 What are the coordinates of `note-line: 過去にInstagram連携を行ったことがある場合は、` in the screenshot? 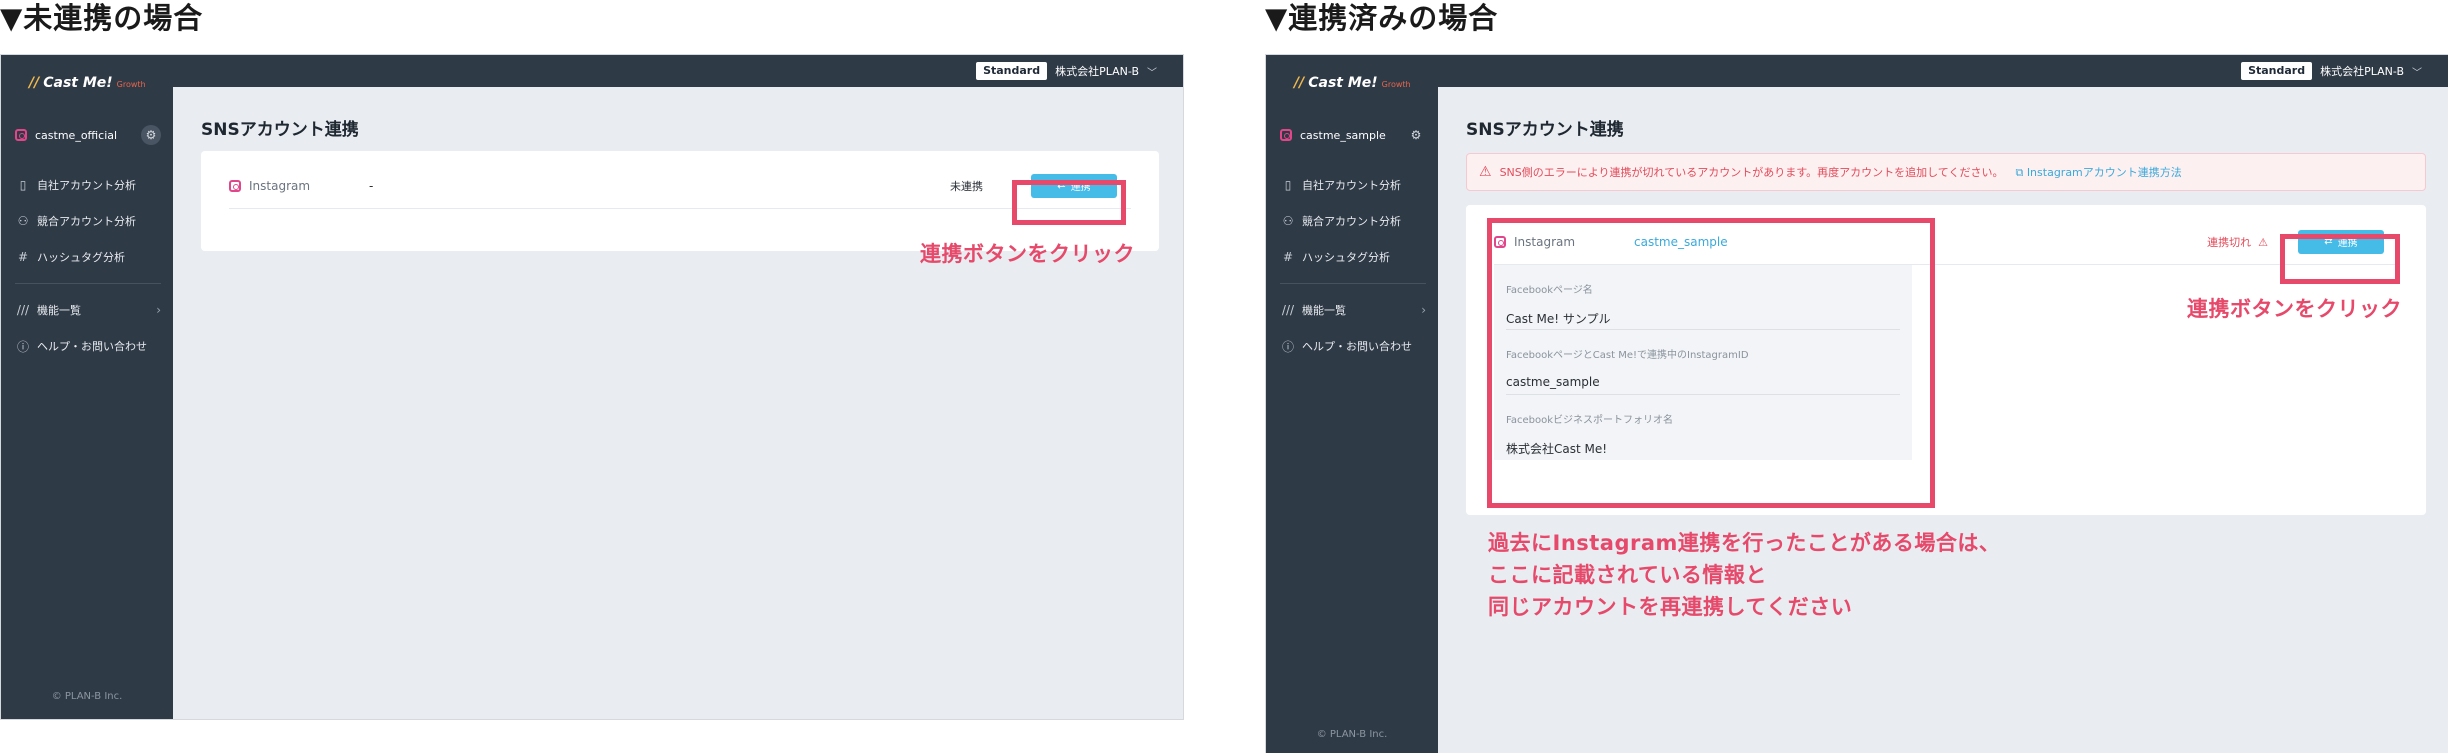 It's located at (1744, 543).